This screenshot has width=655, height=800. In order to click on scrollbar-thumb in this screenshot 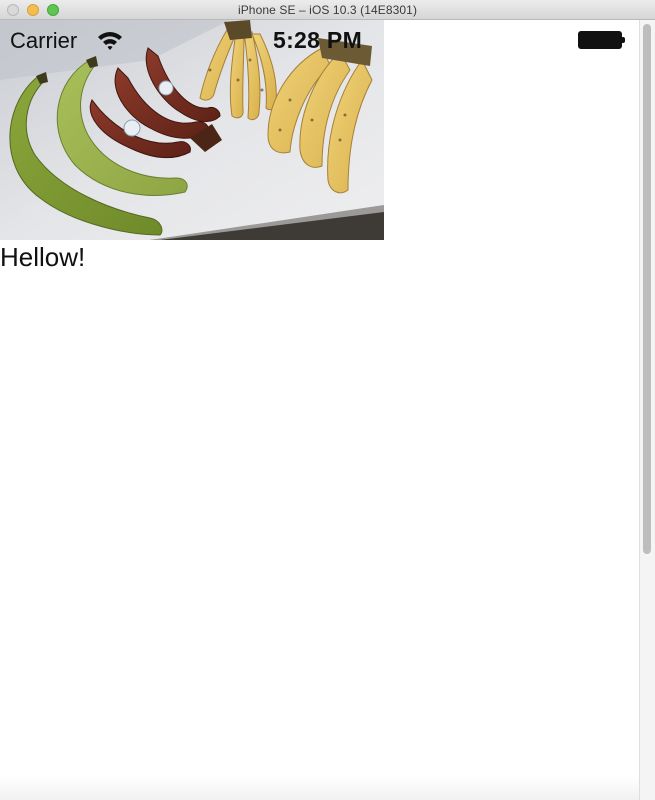, I will do `click(647, 289)`.